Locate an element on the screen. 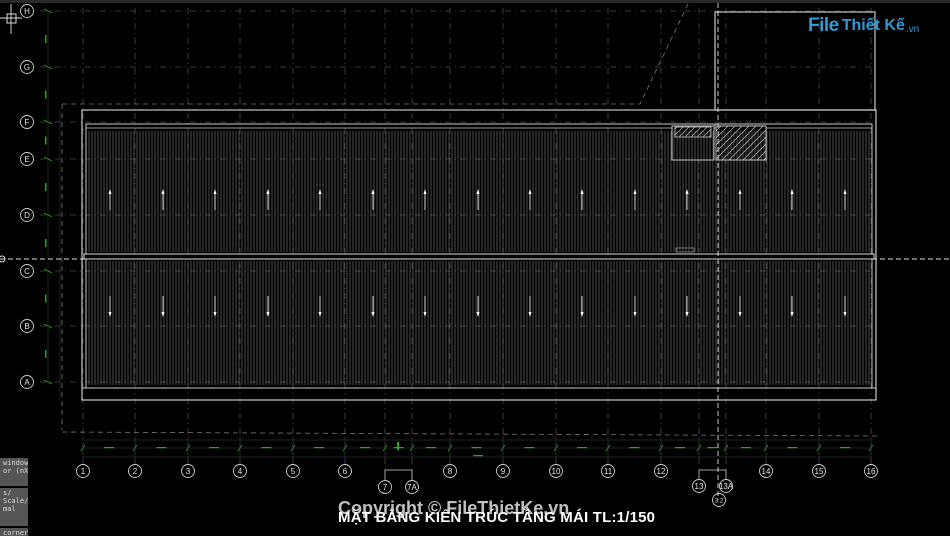 This screenshot has height=536, width=950. row-axis-label: F is located at coordinates (27, 122).